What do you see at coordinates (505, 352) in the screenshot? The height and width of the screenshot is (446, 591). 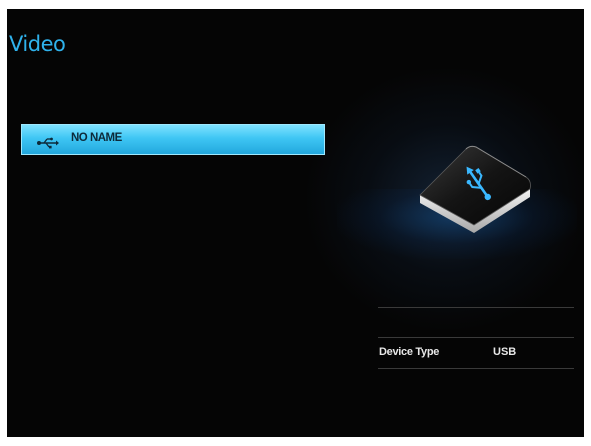 I see `info-value: USB` at bounding box center [505, 352].